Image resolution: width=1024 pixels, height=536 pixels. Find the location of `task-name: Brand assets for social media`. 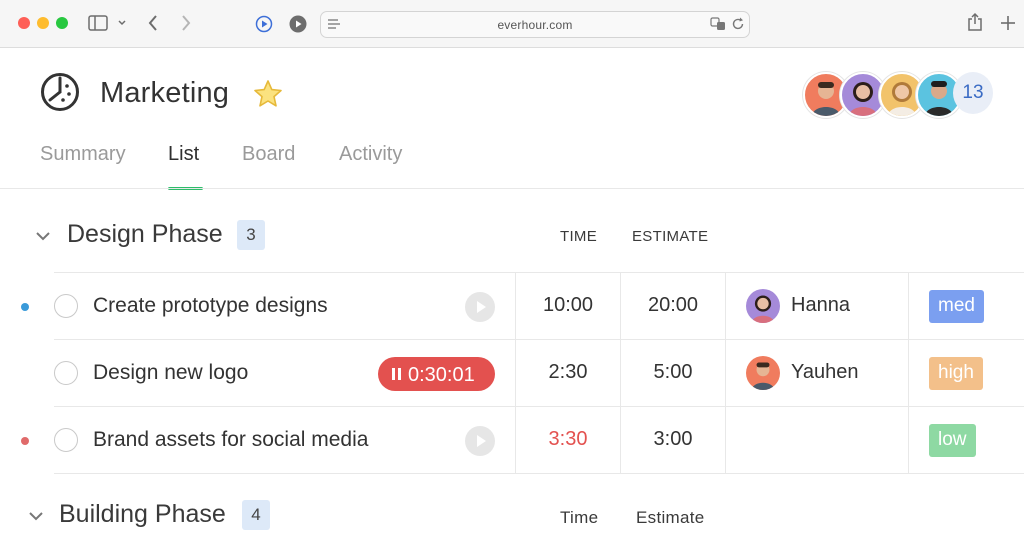

task-name: Brand assets for social media is located at coordinates (230, 440).